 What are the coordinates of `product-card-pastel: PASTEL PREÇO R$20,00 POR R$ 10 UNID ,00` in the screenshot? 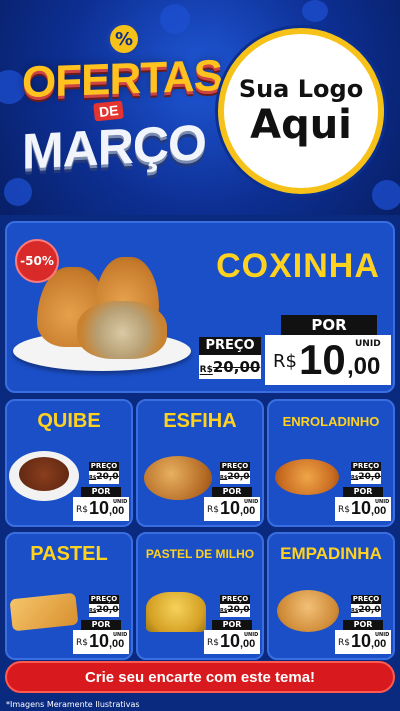 It's located at (69, 596).